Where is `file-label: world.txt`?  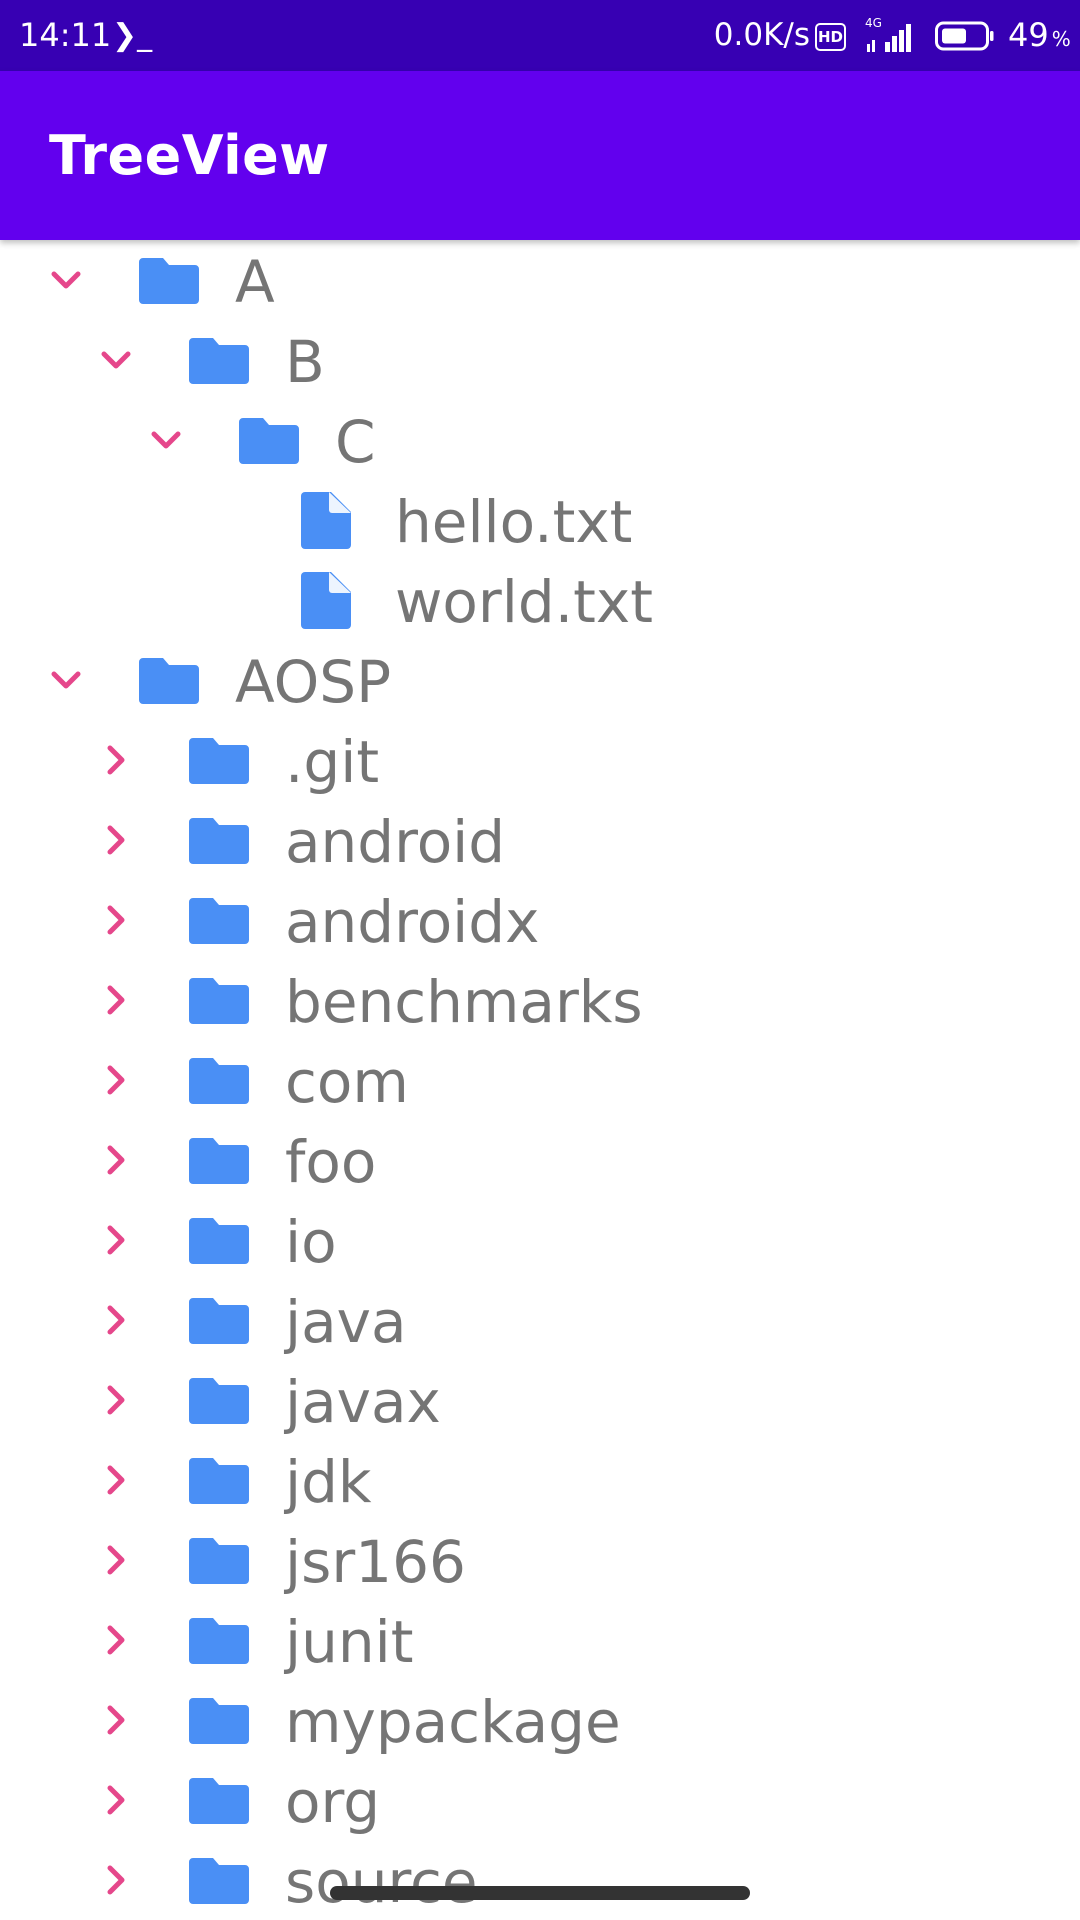 file-label: world.txt is located at coordinates (524, 602).